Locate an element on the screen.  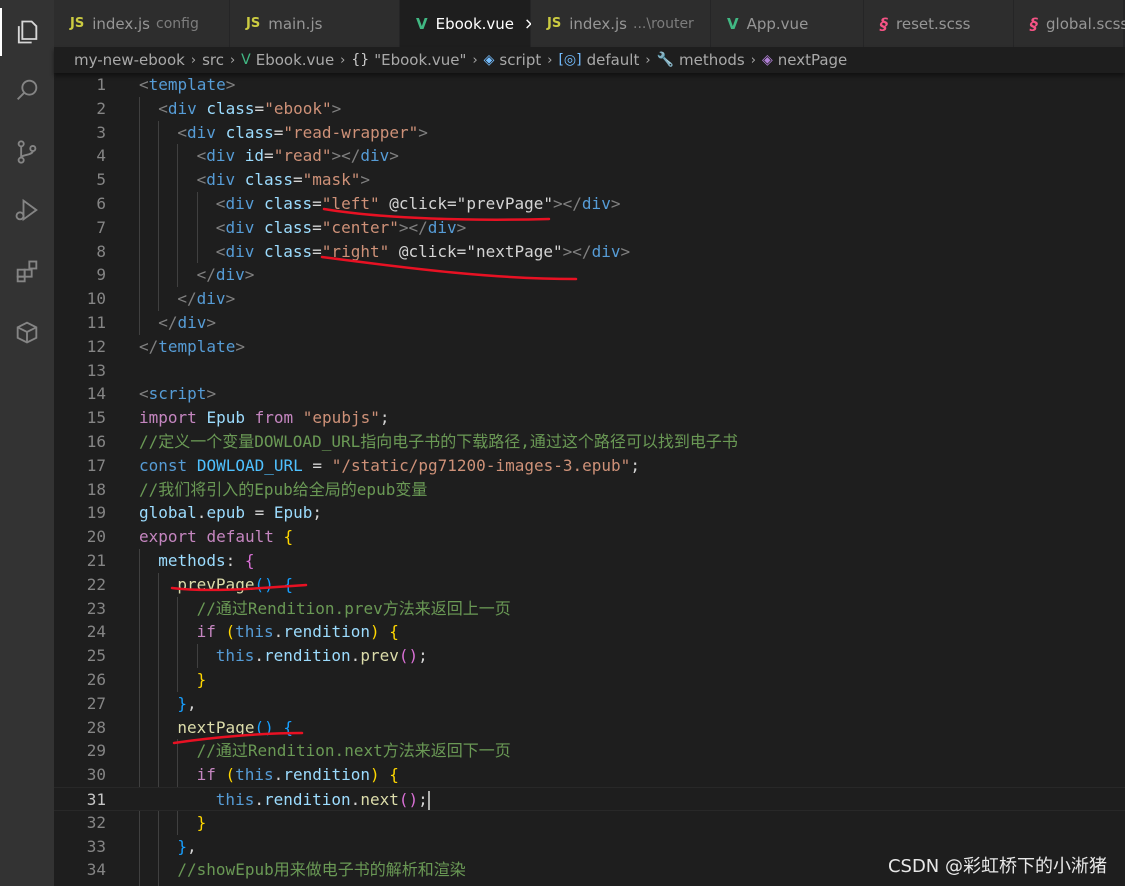
code-line: 29 //通过Rendition.next方法来返回下一页 is located at coordinates (589, 751).